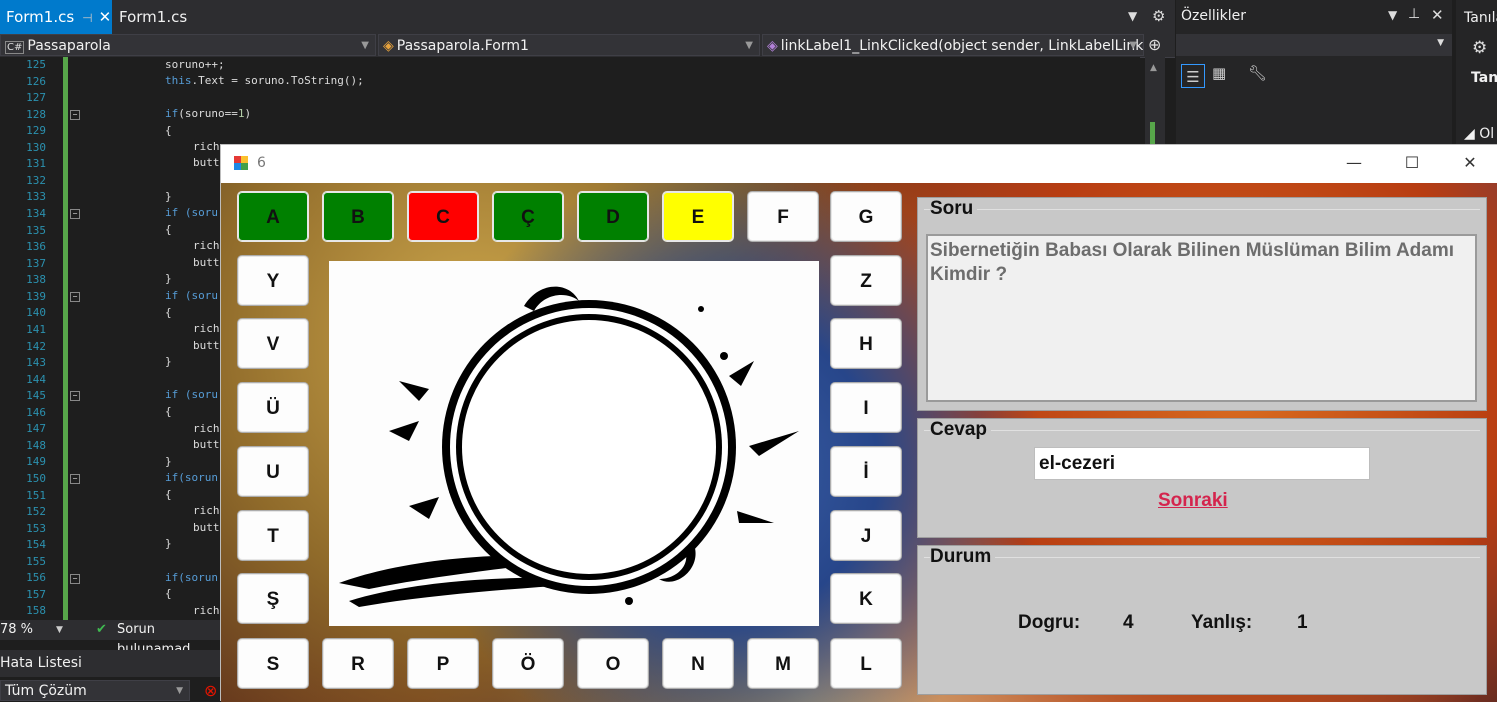  I want to click on class-dropdown: ◈ Passaparola.Form1 ▼, so click(569, 45).